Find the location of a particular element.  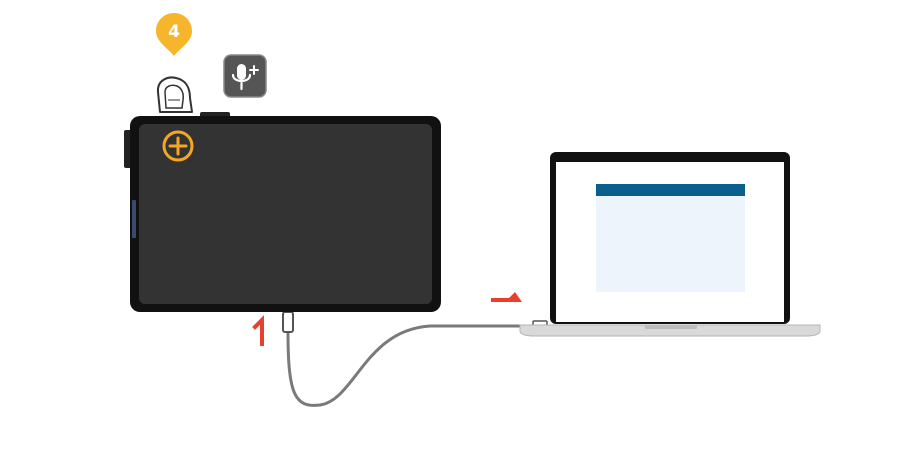

red-number-one-marker is located at coordinates (258, 330).